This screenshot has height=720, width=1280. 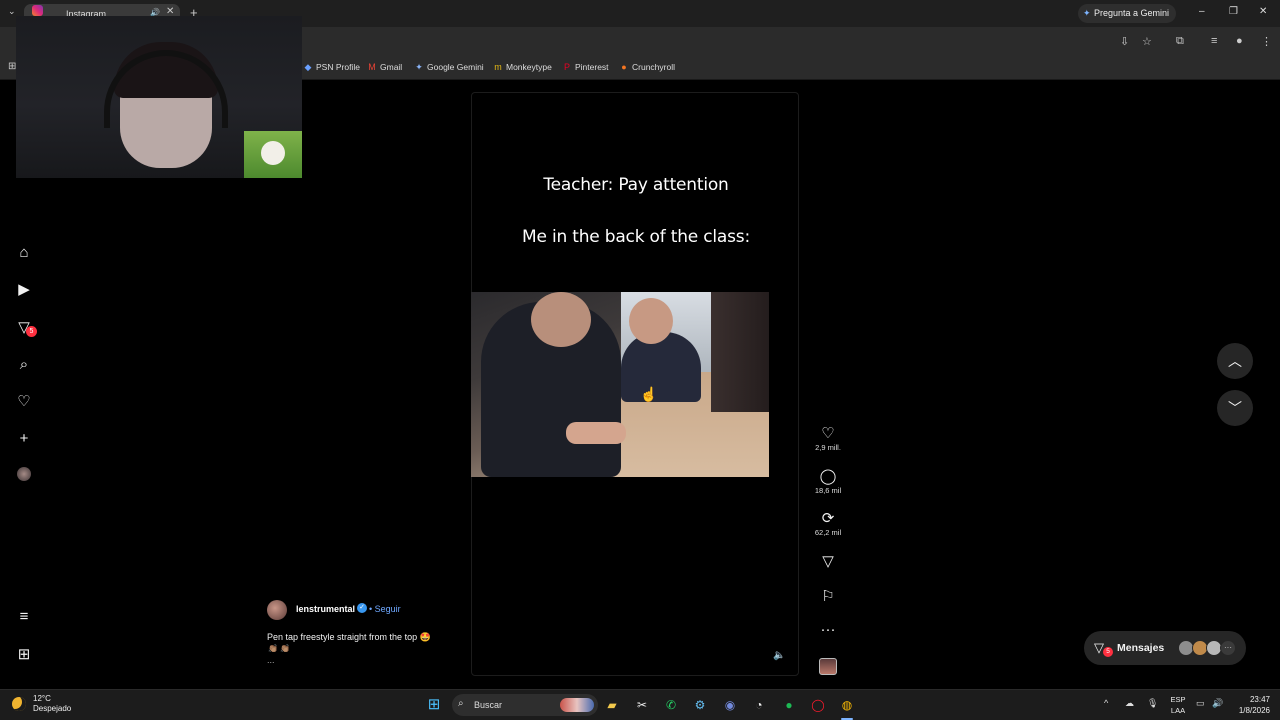 I want to click on microphone-icon: 🎙, so click(x=1152, y=703).